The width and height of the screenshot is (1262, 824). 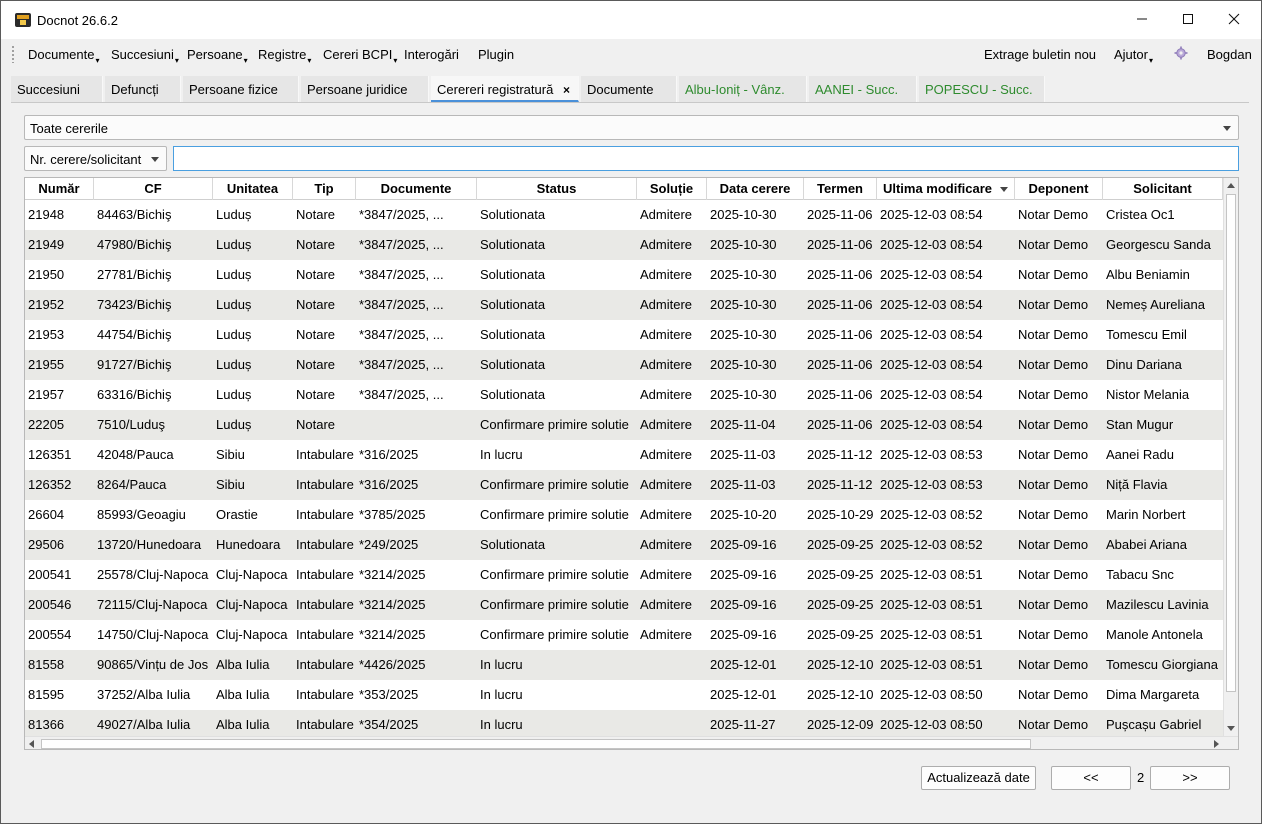 I want to click on column-header-label: Solicitant, so click(x=1162, y=188).